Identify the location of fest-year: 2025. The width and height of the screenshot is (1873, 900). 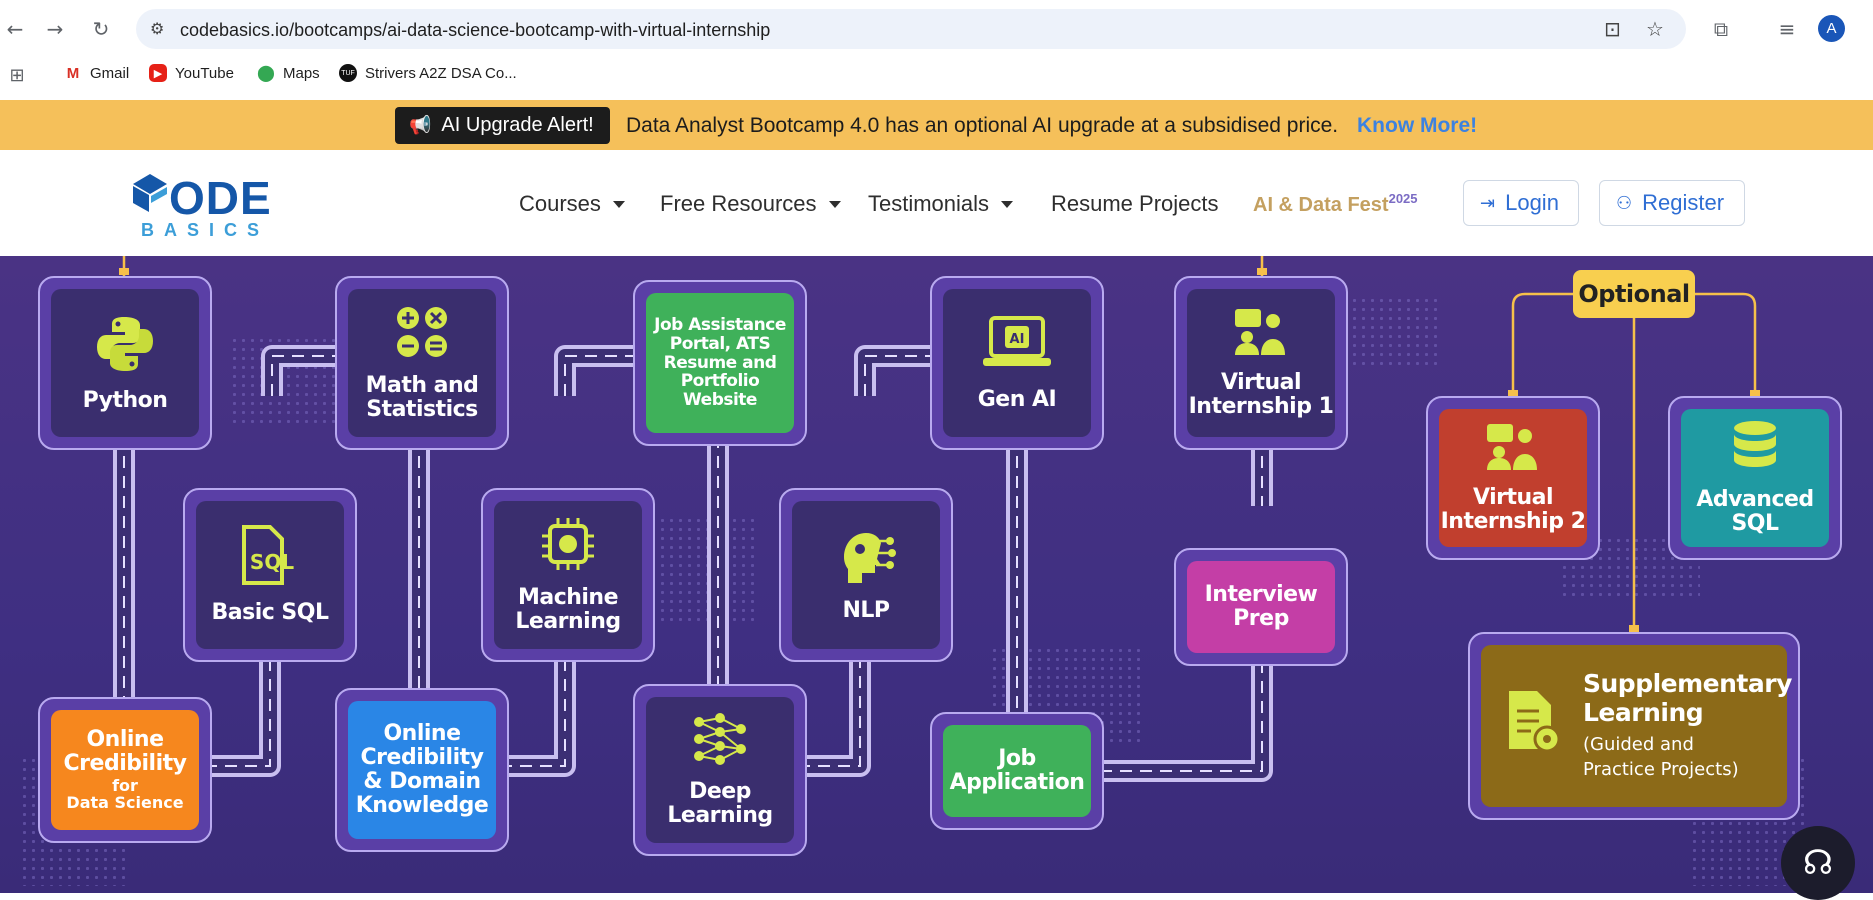
(1403, 198).